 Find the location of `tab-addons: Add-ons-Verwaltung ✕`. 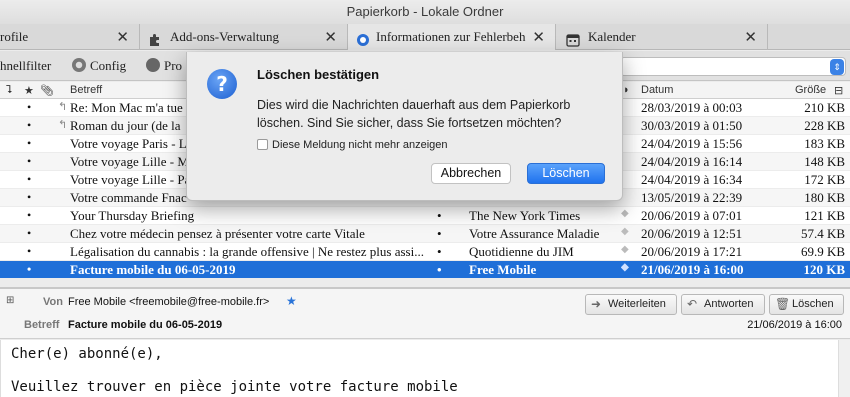

tab-addons: Add-ons-Verwaltung ✕ is located at coordinates (244, 37).